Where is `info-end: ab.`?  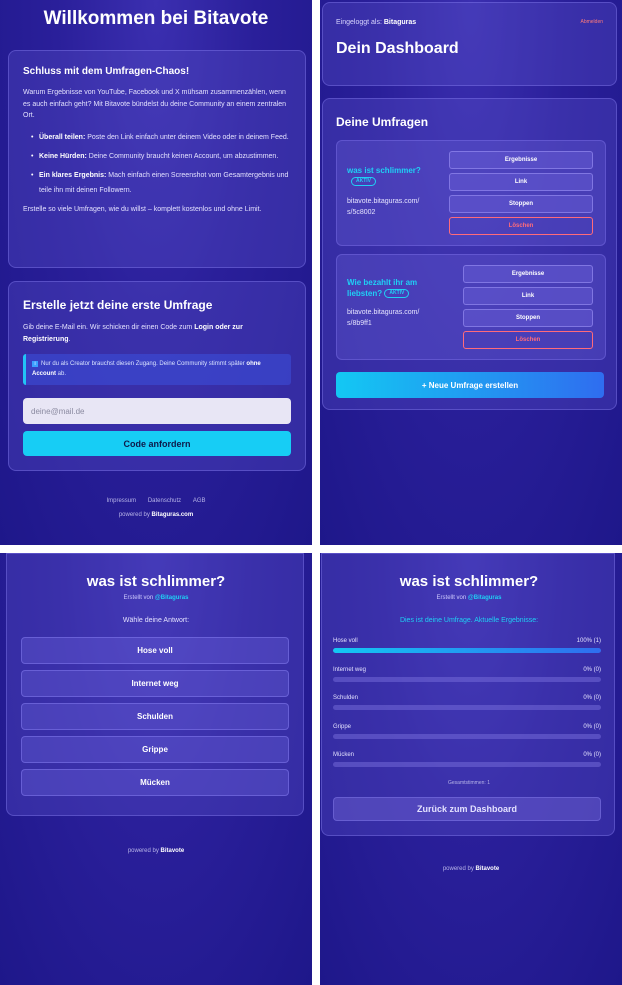
info-end: ab. is located at coordinates (61, 374).